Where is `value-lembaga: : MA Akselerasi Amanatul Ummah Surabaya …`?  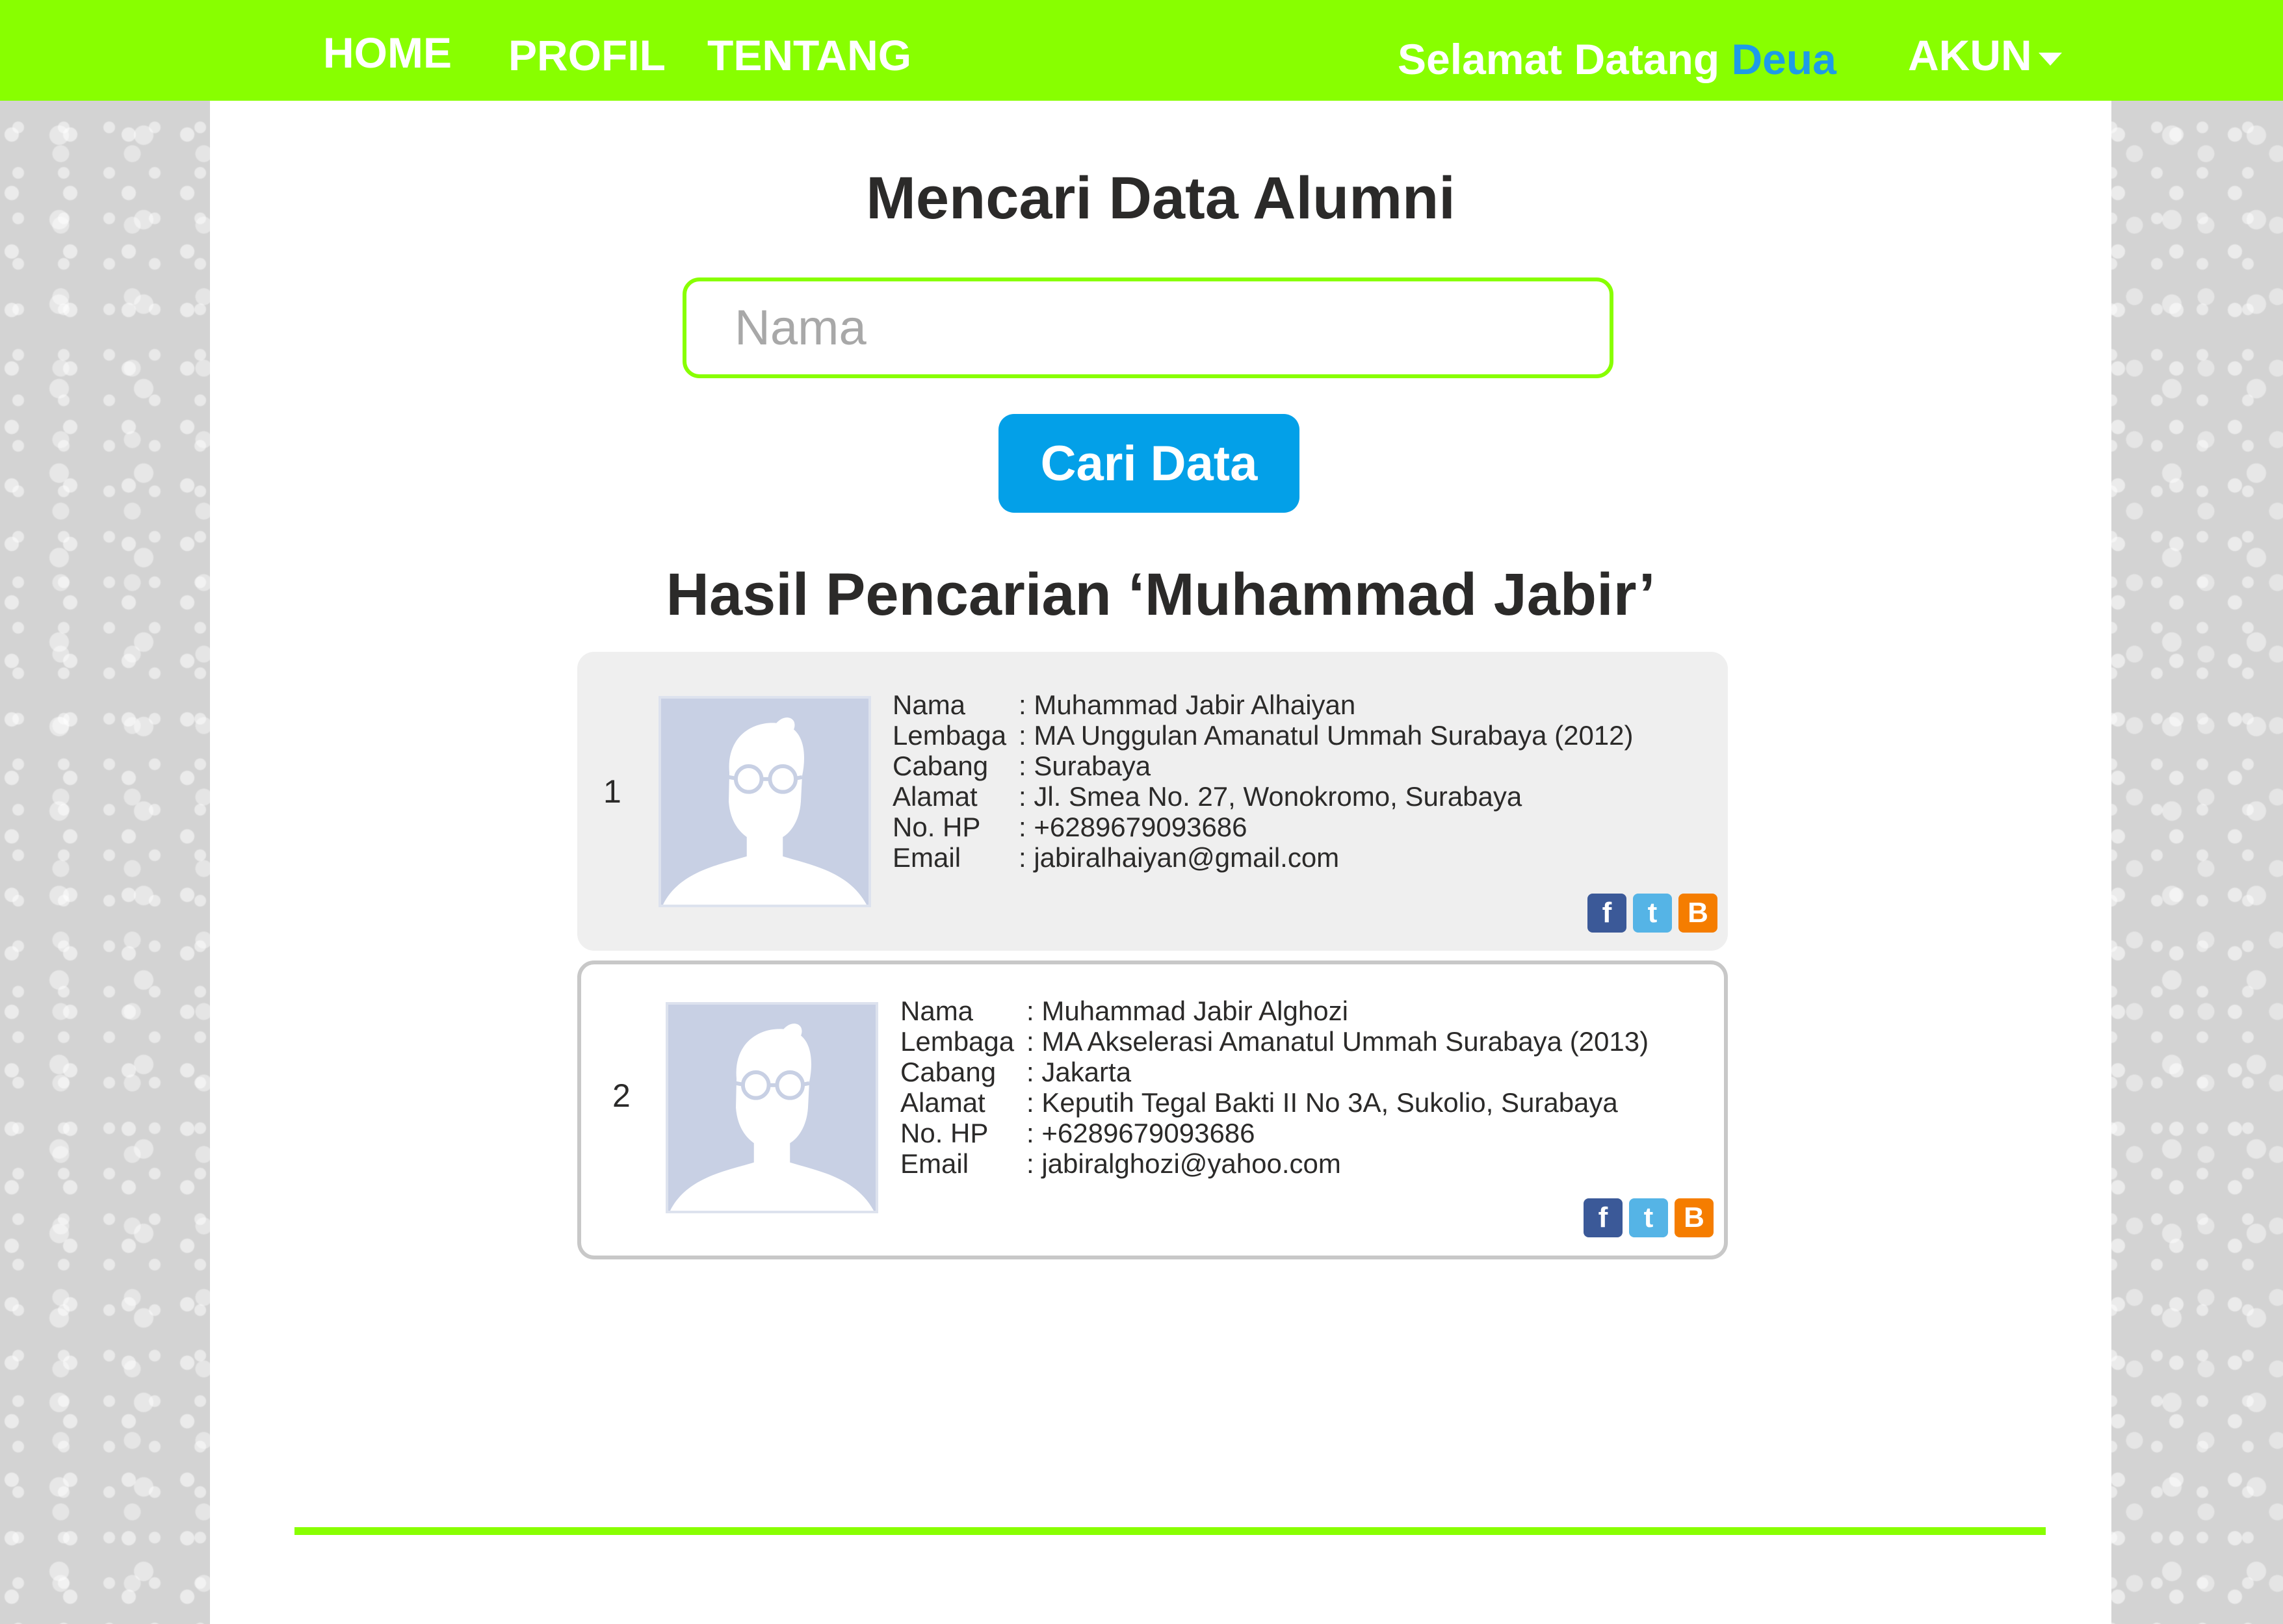
value-lembaga: : MA Akselerasi Amanatul Ummah Surabaya … is located at coordinates (1337, 1041).